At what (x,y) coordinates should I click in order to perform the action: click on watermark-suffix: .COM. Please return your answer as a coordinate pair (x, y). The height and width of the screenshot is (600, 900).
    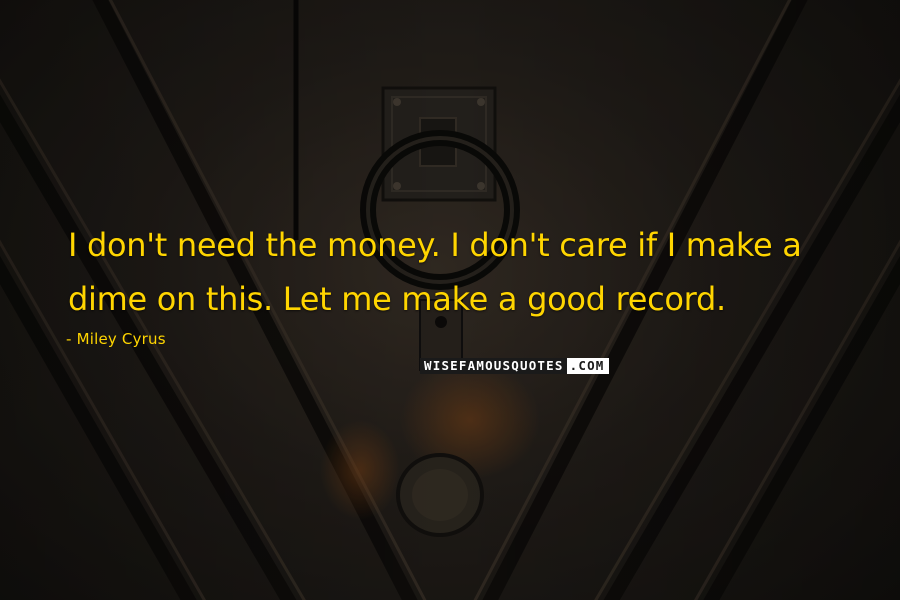
    Looking at the image, I should click on (587, 366).